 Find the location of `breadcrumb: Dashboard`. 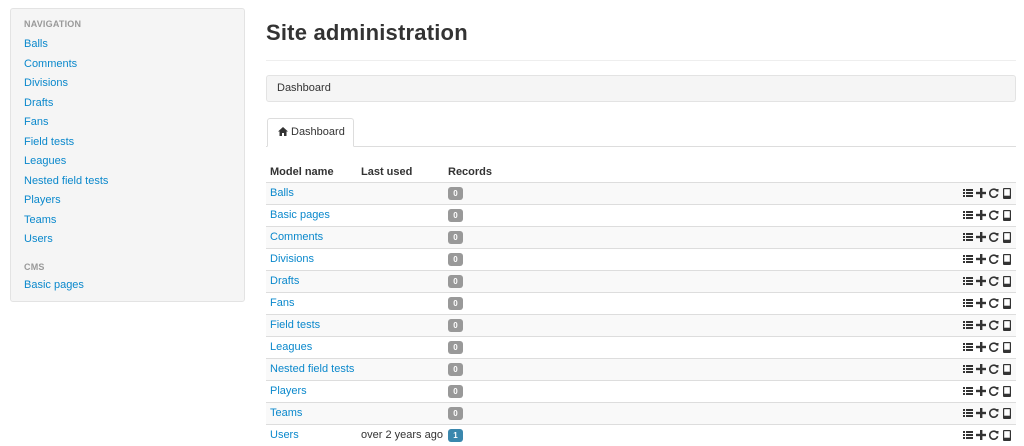

breadcrumb: Dashboard is located at coordinates (641, 88).